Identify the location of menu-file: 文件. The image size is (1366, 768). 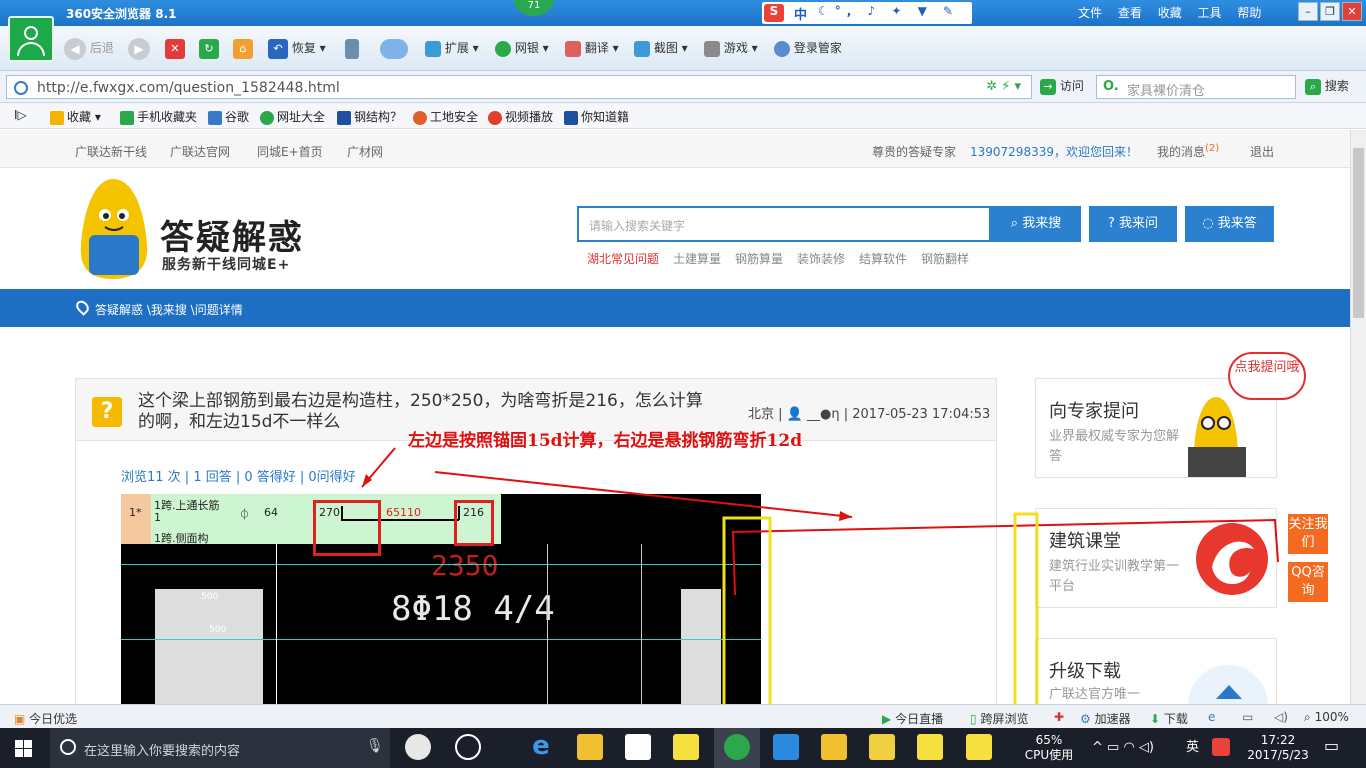
(1090, 13).